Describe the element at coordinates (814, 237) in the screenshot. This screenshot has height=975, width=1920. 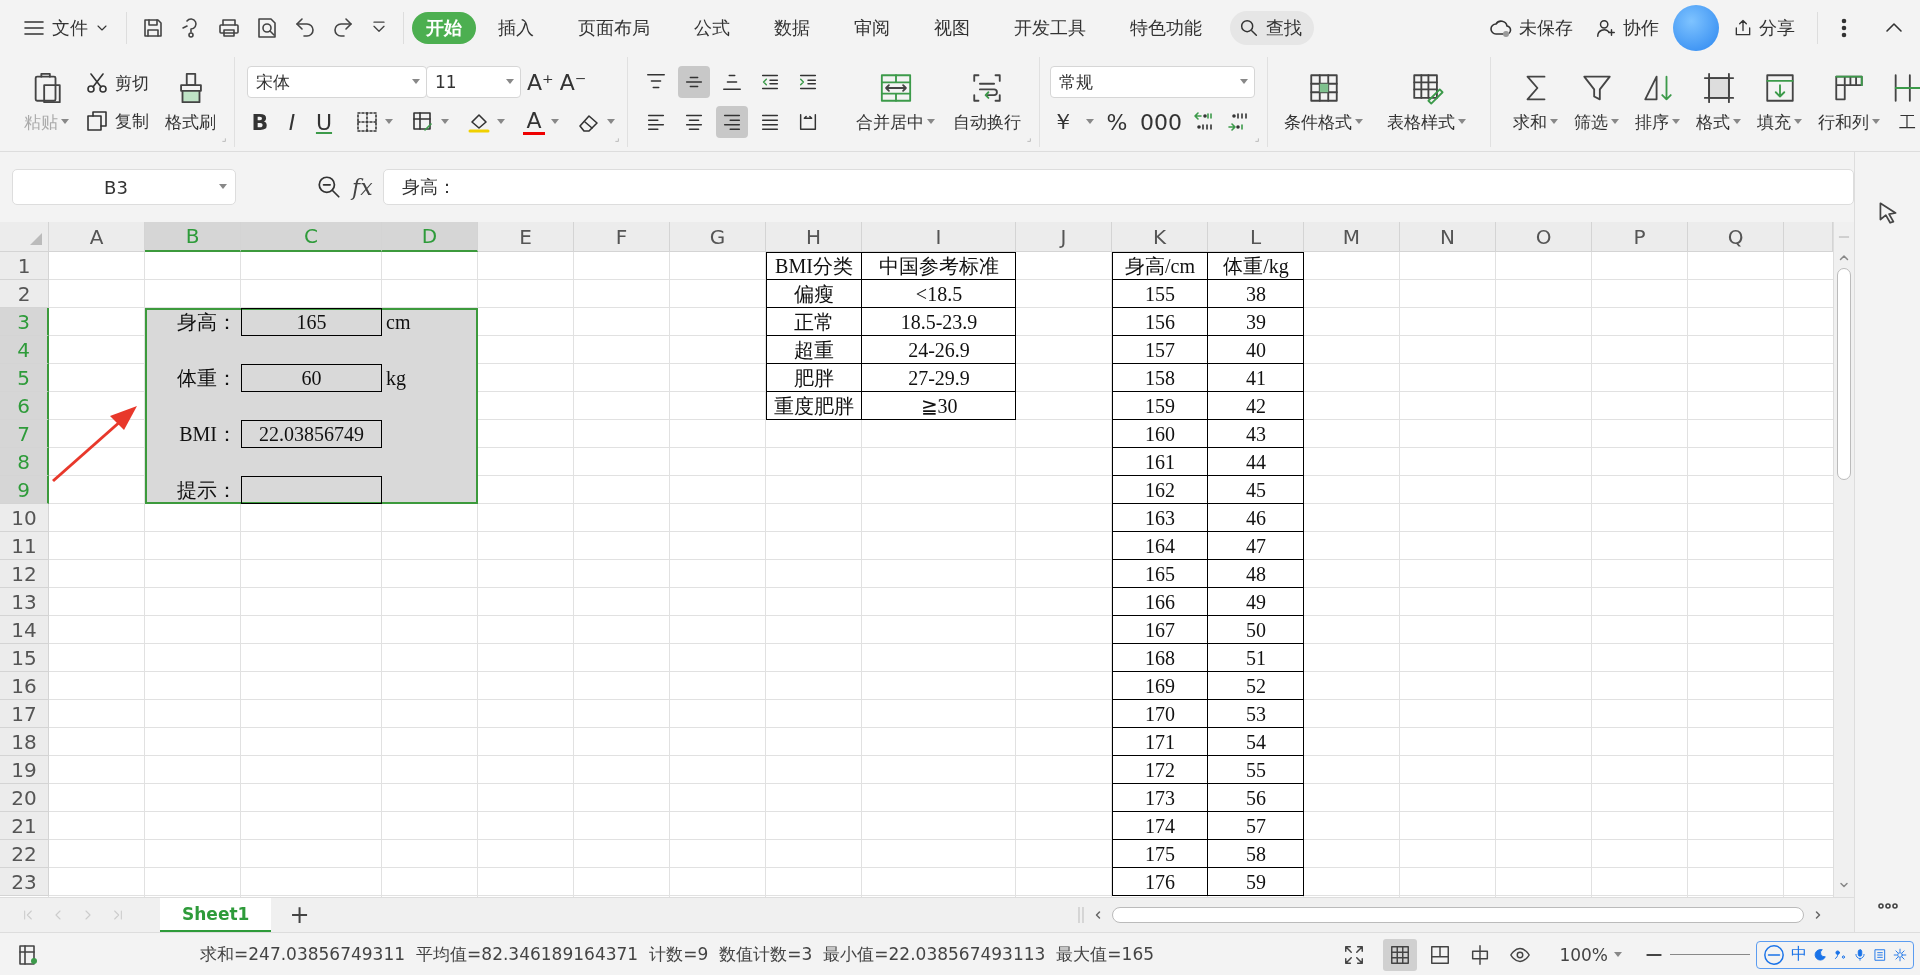
I see `column-header: H` at that location.